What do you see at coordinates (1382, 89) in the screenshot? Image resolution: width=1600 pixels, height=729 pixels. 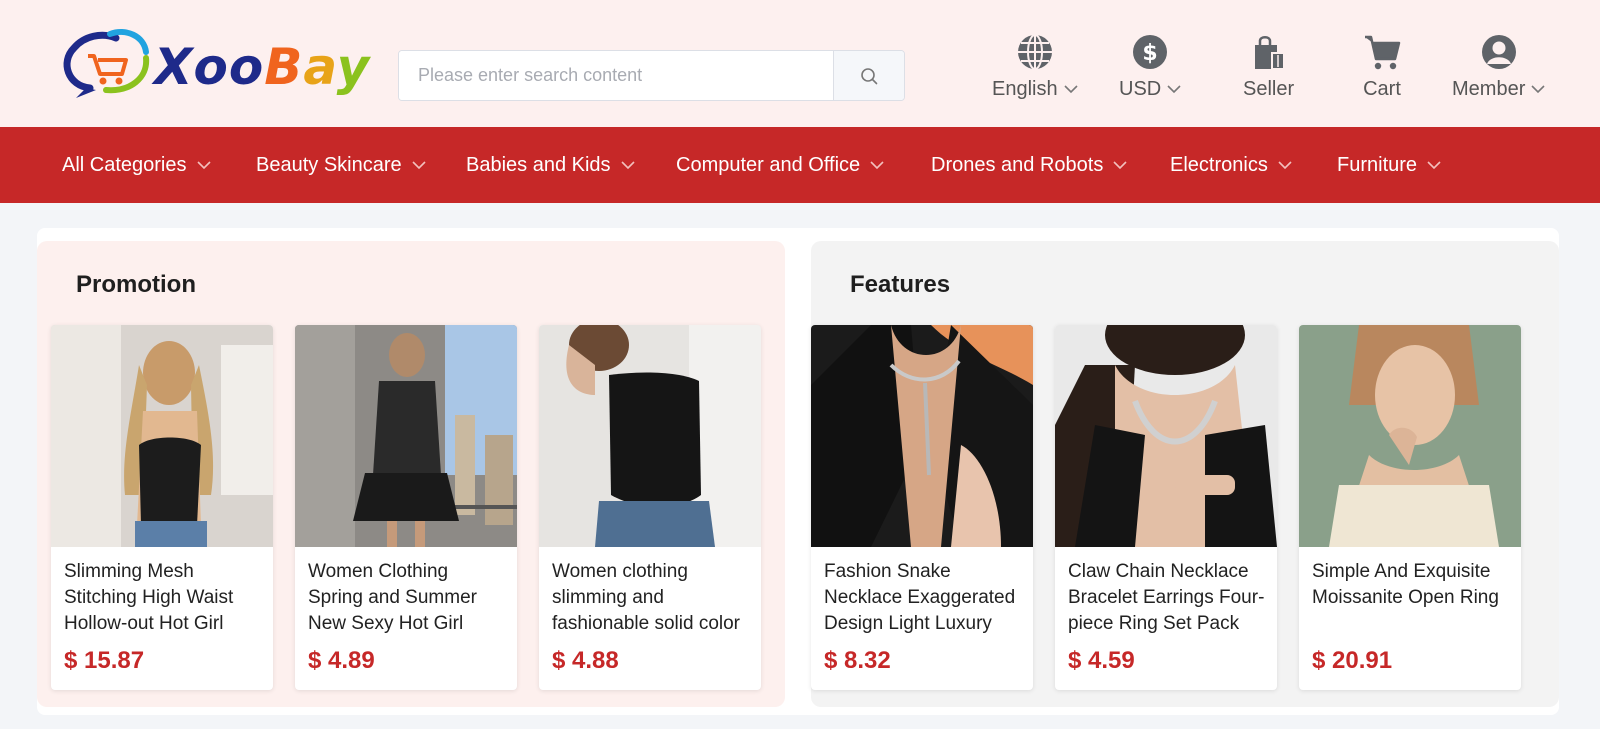 I see `cart-label: Cart` at bounding box center [1382, 89].